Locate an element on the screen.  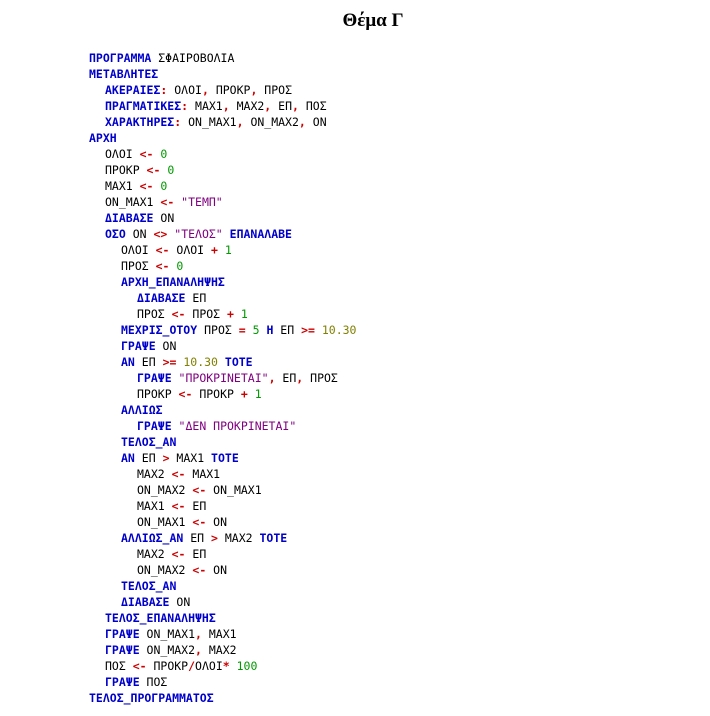
code-line: ΠΡΟΚΡ <- ΠΡΟΚΡ + 1 is located at coordinates (222, 394).